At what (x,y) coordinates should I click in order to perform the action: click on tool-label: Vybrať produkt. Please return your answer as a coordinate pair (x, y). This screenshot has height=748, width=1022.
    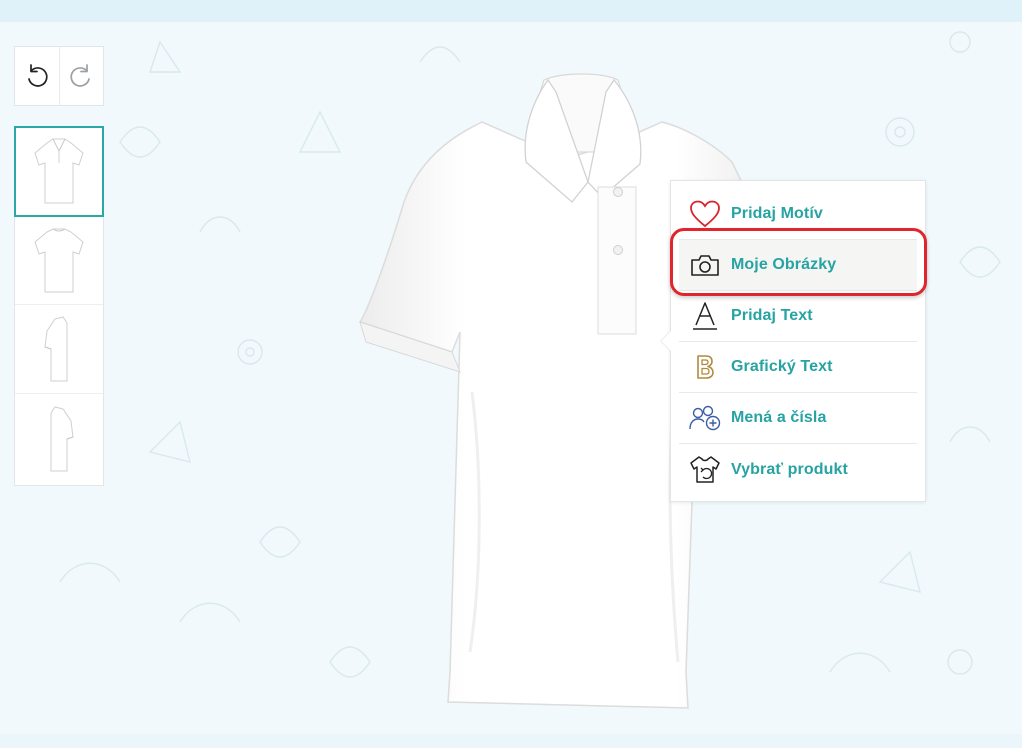
    Looking at the image, I should click on (789, 469).